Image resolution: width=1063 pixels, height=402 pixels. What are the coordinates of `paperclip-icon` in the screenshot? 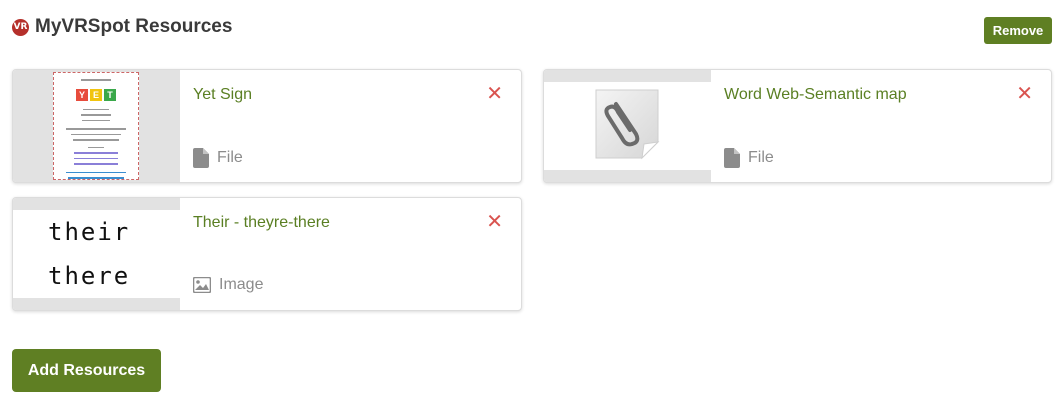 It's located at (627, 124).